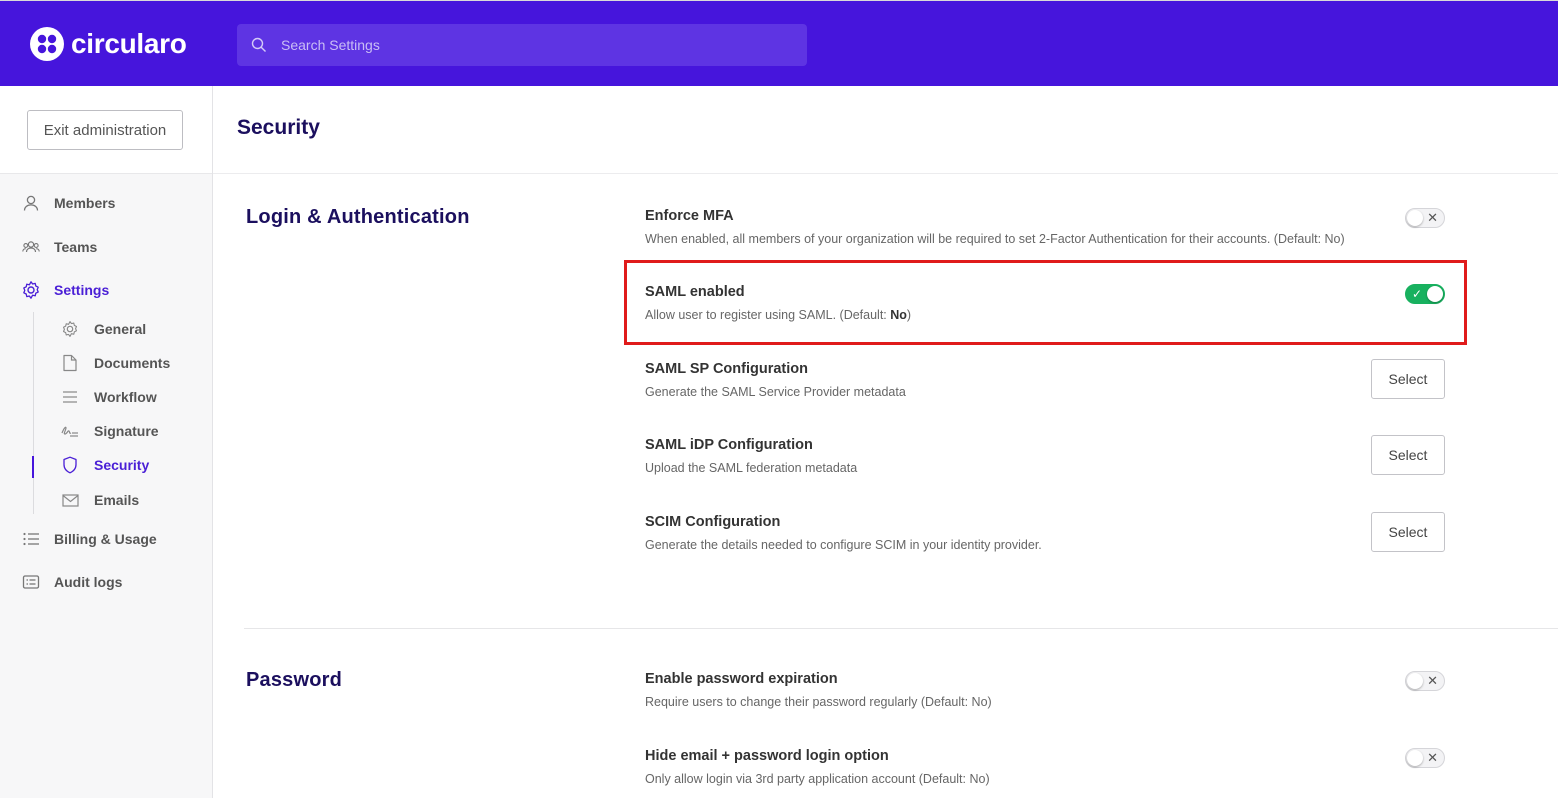 The height and width of the screenshot is (798, 1558). I want to click on sidebar-subitem-workflow: Workflow, so click(108, 397).